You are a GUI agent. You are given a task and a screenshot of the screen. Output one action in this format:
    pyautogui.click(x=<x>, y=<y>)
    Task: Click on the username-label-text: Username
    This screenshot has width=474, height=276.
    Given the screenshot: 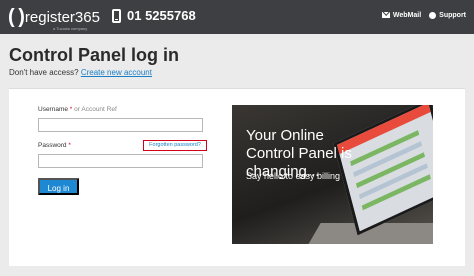 What is the action you would take?
    pyautogui.click(x=53, y=109)
    